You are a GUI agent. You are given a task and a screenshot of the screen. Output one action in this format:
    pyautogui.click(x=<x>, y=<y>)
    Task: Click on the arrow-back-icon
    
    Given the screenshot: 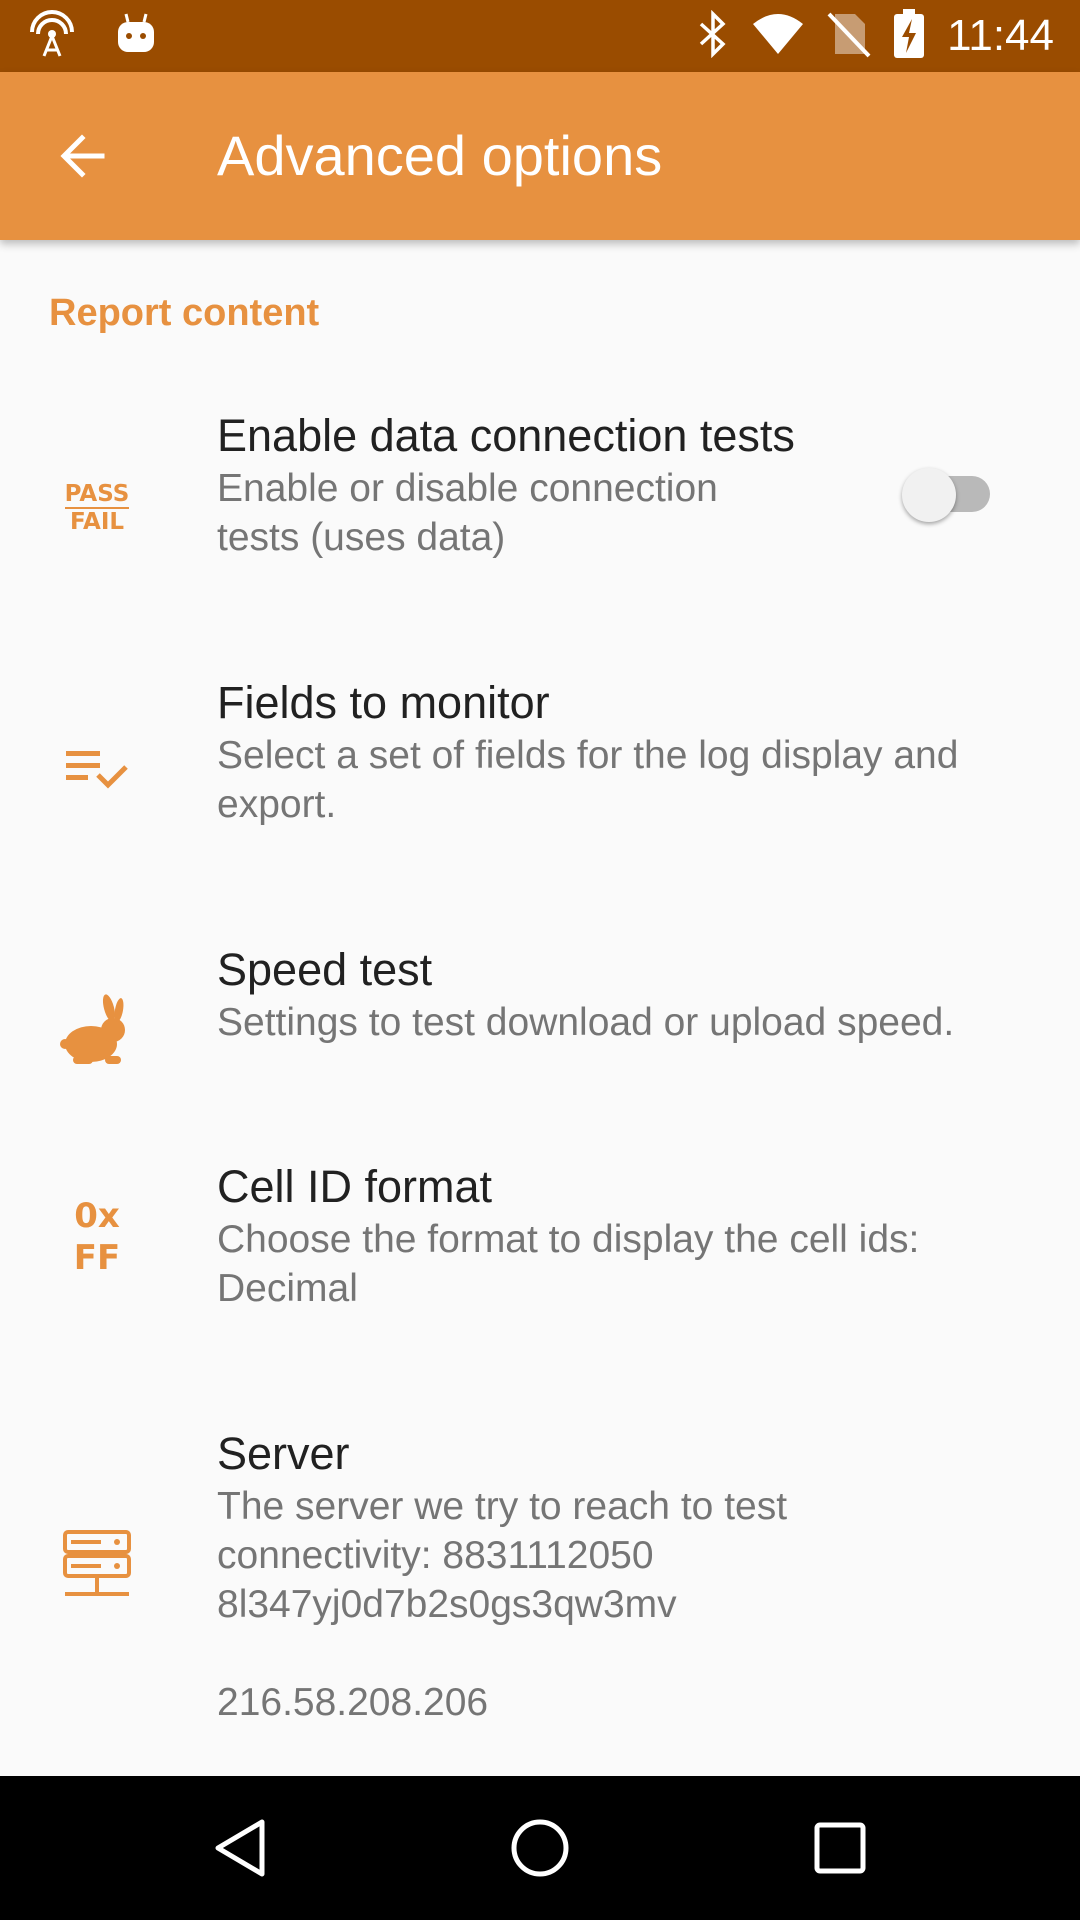 What is the action you would take?
    pyautogui.click(x=84, y=158)
    